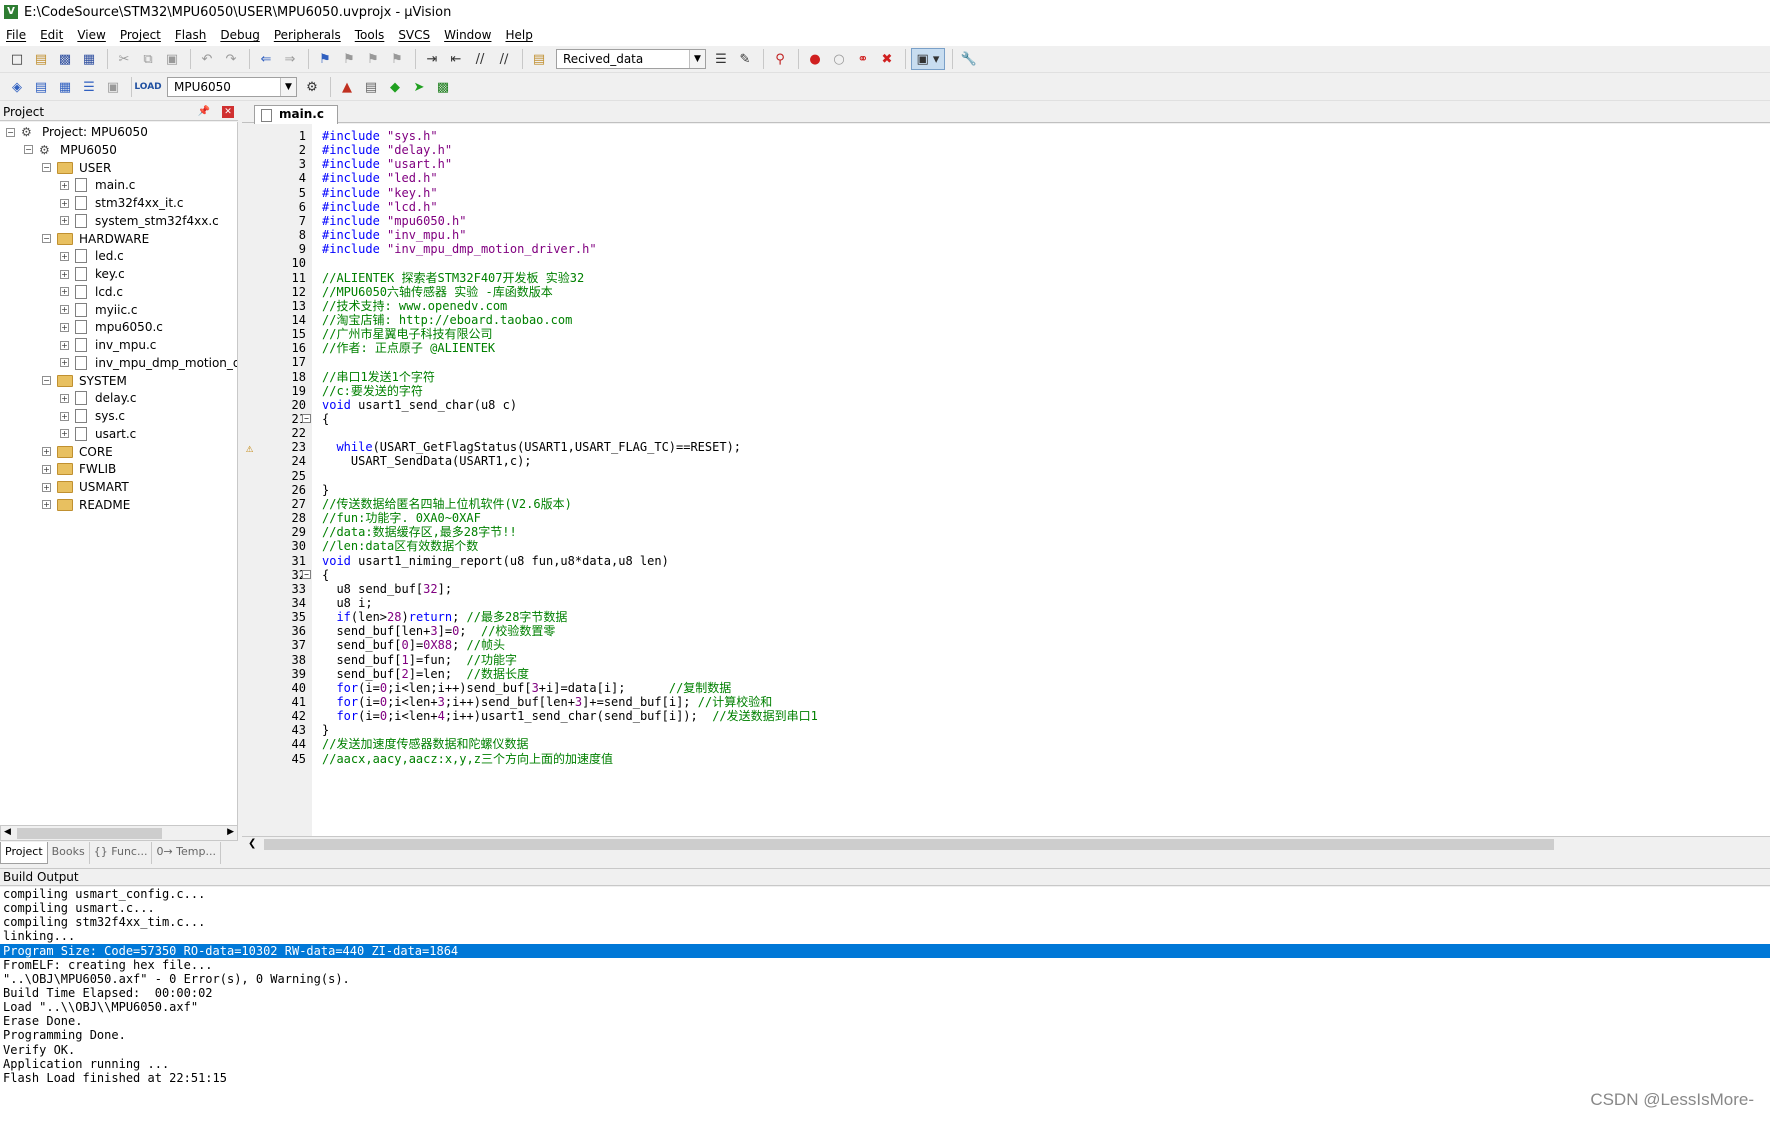  What do you see at coordinates (539, 59) in the screenshot?
I see `find-in-files-icon: ▤` at bounding box center [539, 59].